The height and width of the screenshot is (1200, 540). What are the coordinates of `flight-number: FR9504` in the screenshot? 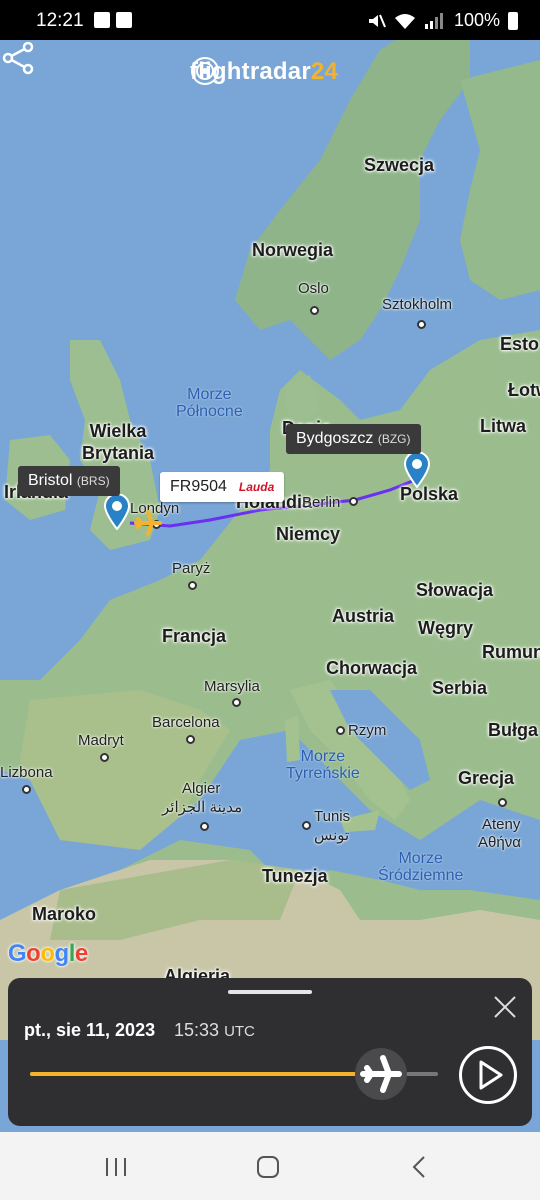 It's located at (198, 486).